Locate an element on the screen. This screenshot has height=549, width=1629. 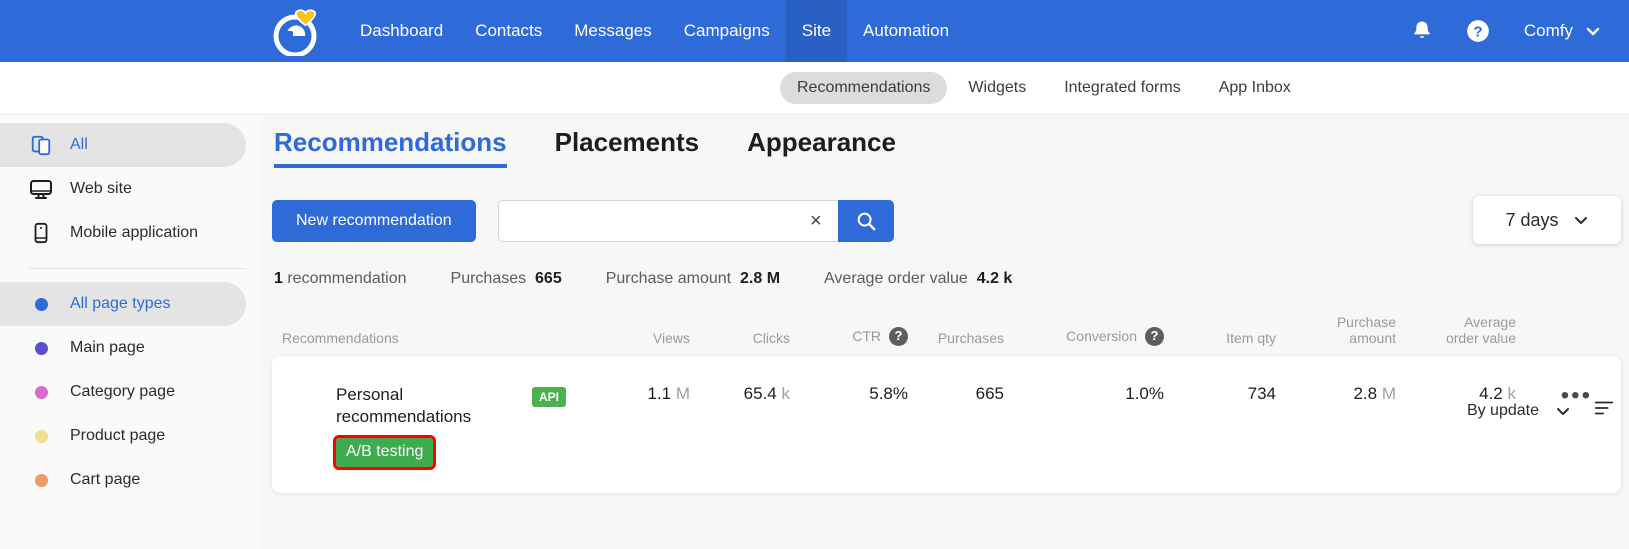
row-purchases-cell: 665 is located at coordinates (989, 393).